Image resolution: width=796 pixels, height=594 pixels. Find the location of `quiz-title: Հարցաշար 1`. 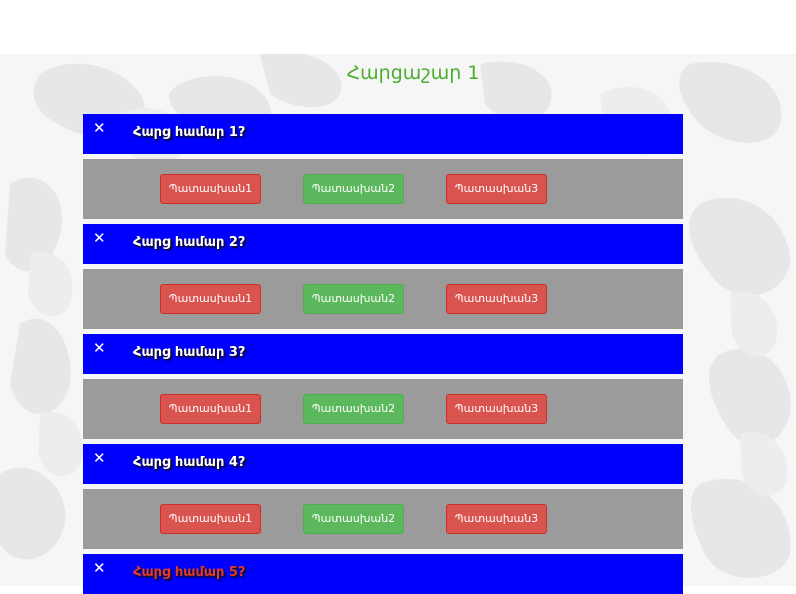

quiz-title: Հարցաշար 1 is located at coordinates (413, 73).